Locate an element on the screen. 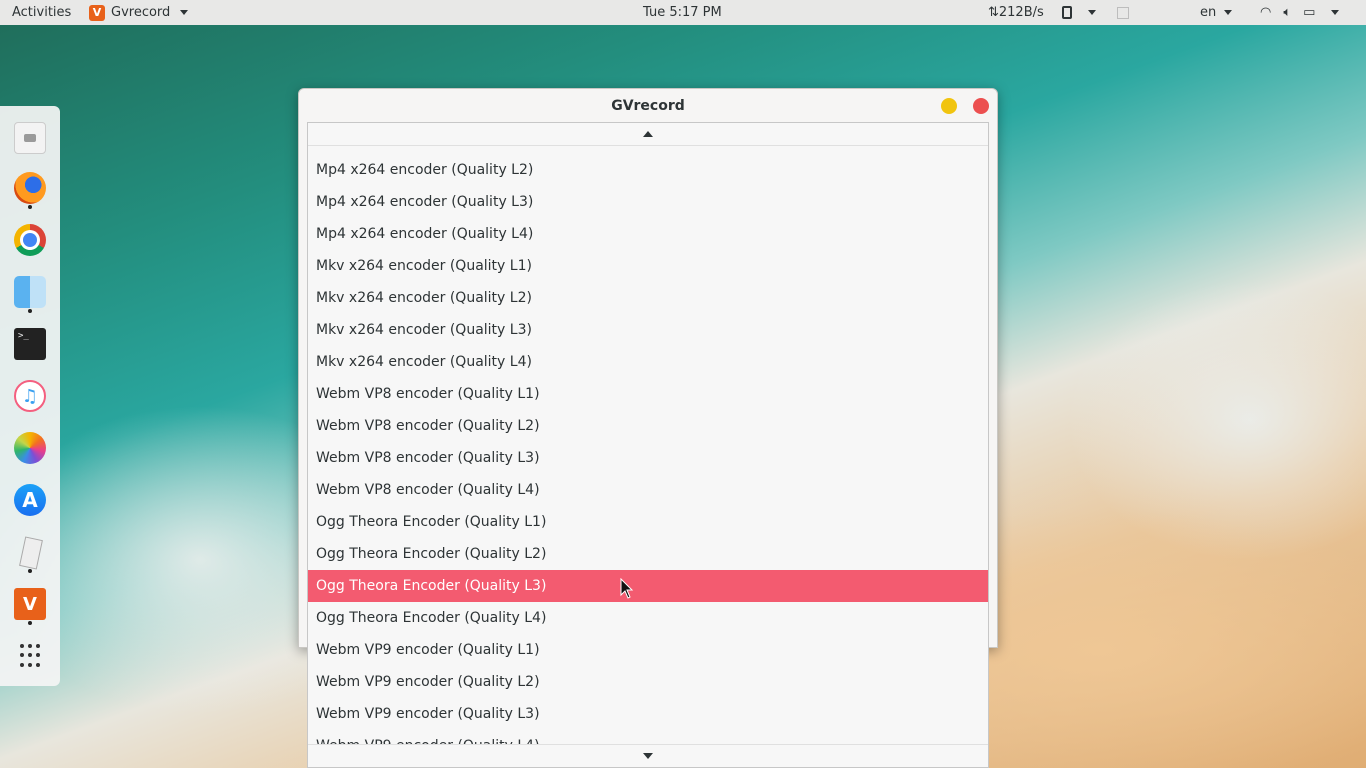 The height and width of the screenshot is (768, 1366). scroll-up-arrow is located at coordinates (648, 134).